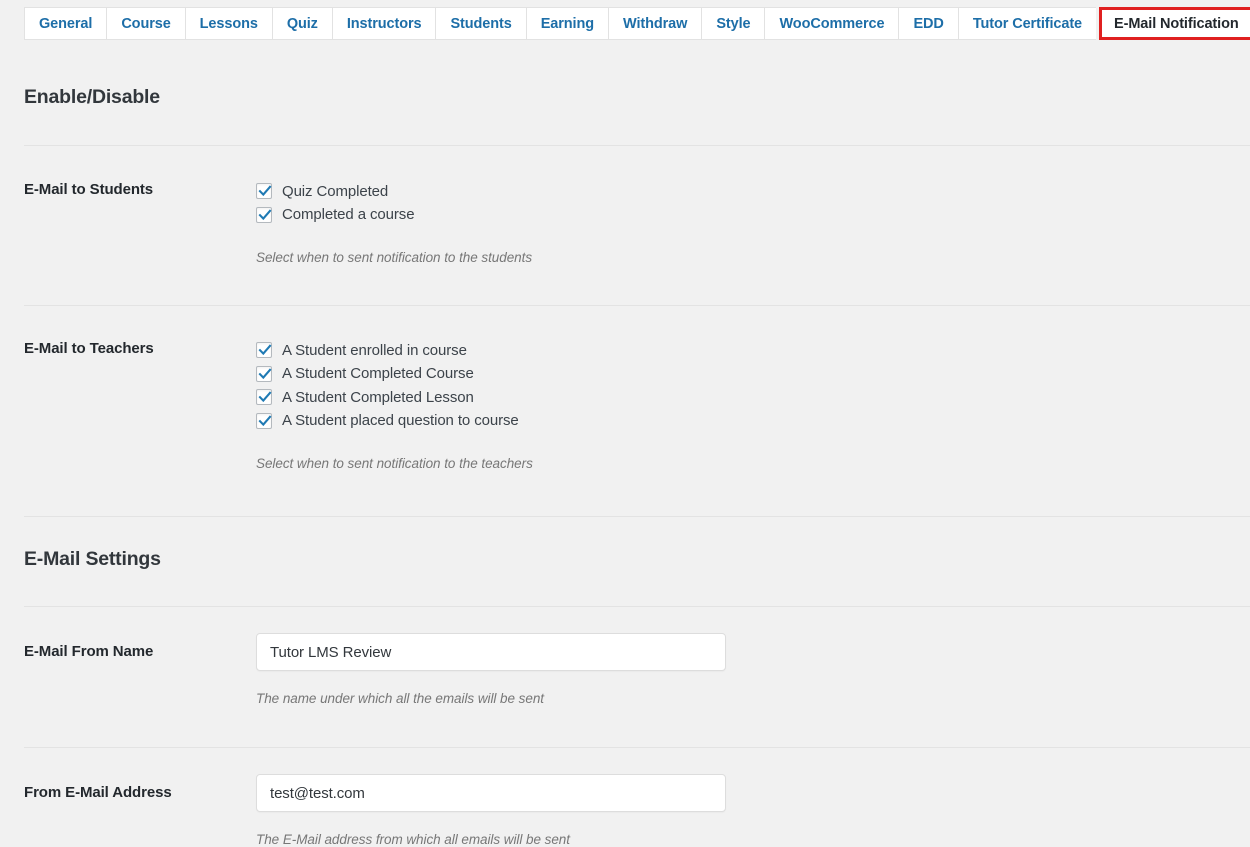 The height and width of the screenshot is (847, 1250). Describe the element at coordinates (928, 23) in the screenshot. I see `tab-edd: EDD` at that location.